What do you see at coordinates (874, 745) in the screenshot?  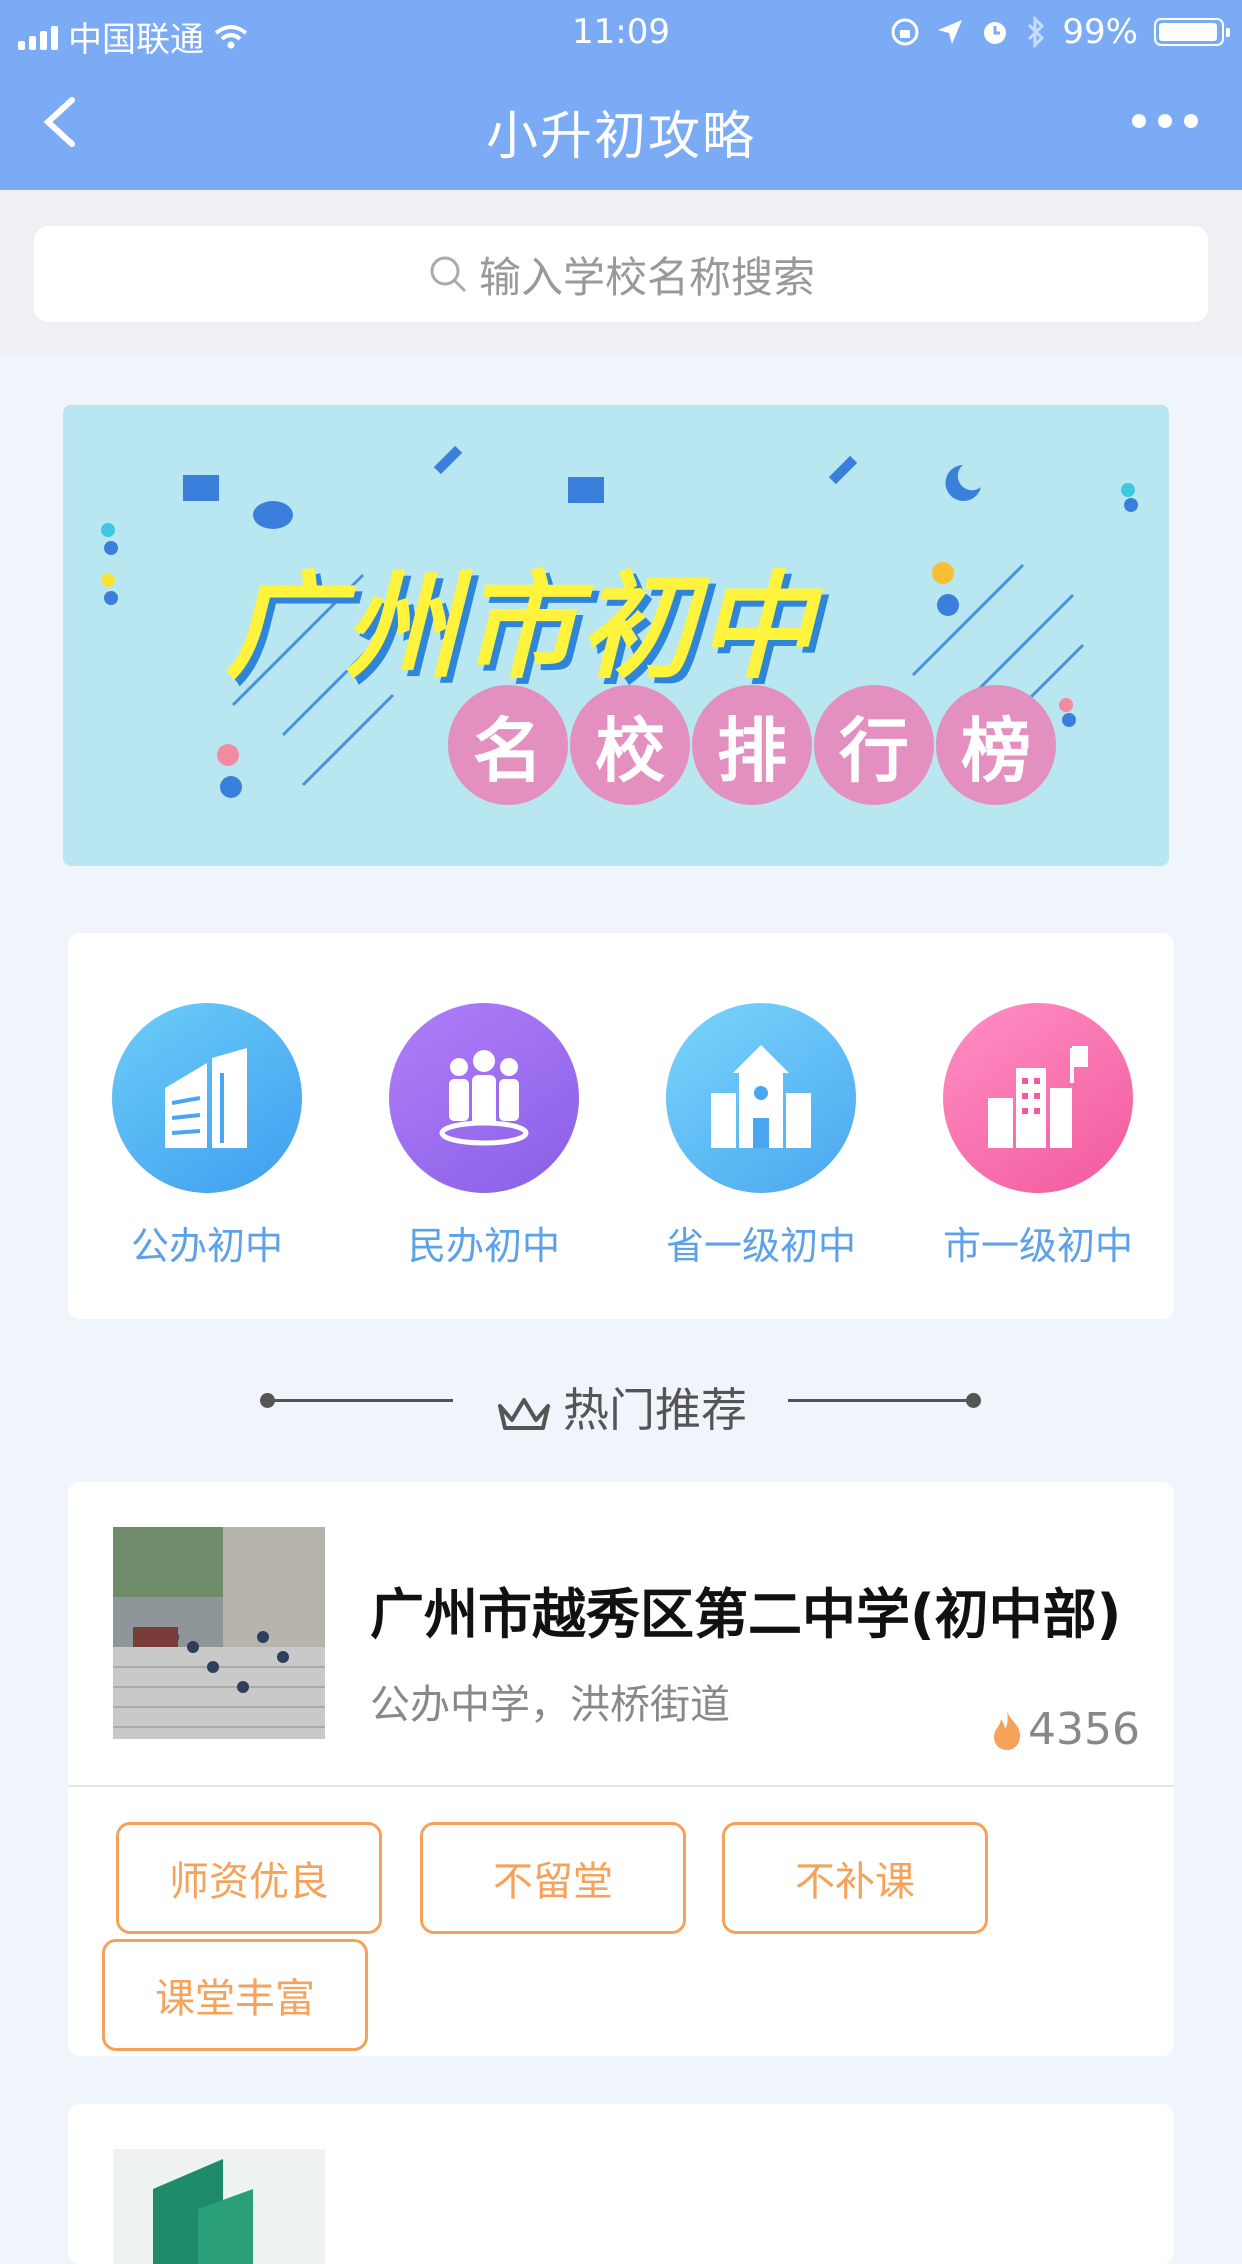 I see `banner-pill: 行` at bounding box center [874, 745].